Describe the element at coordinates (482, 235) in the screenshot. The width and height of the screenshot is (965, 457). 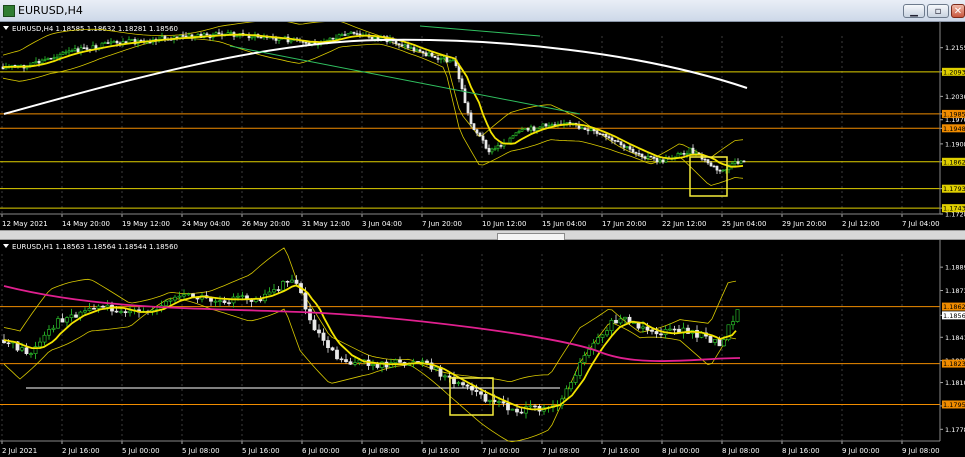
I see `pane-separator` at that location.